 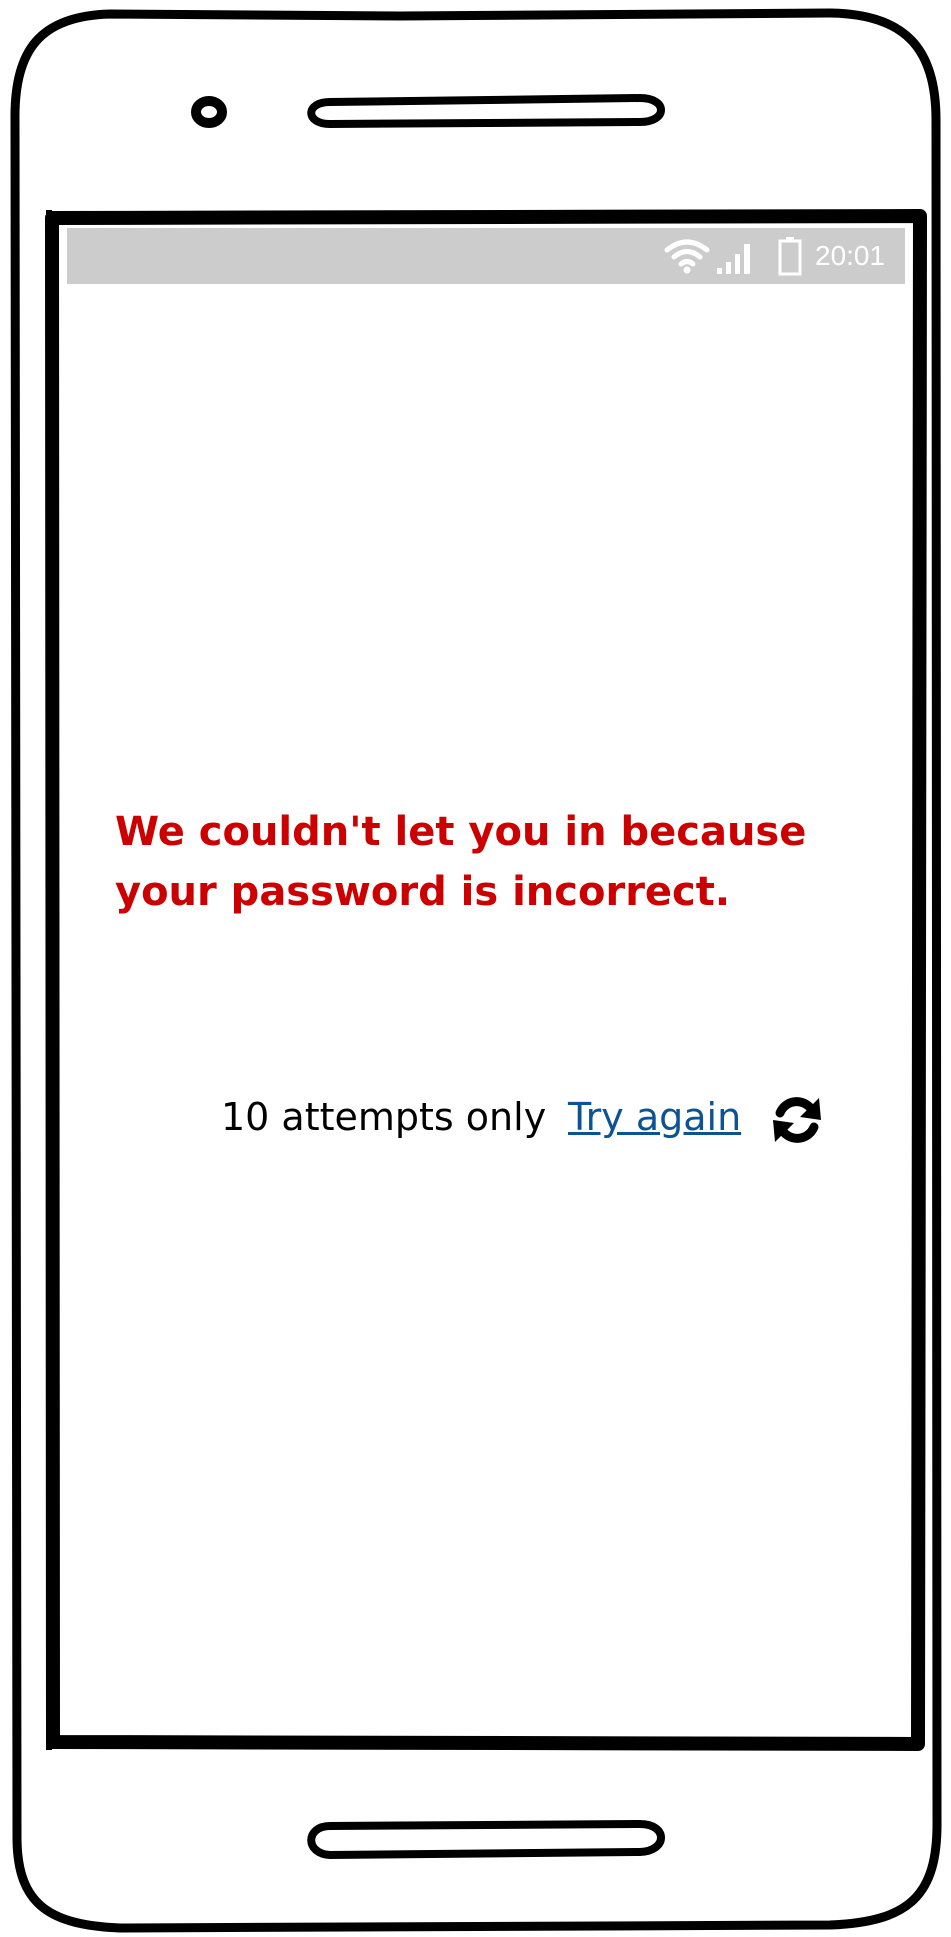 I want to click on signal-icon, so click(x=733, y=259).